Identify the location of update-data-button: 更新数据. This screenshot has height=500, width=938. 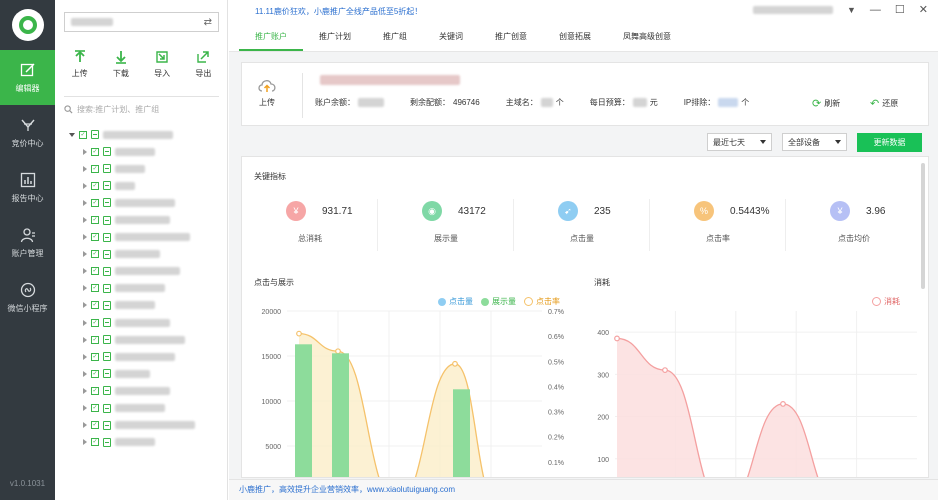
(889, 142).